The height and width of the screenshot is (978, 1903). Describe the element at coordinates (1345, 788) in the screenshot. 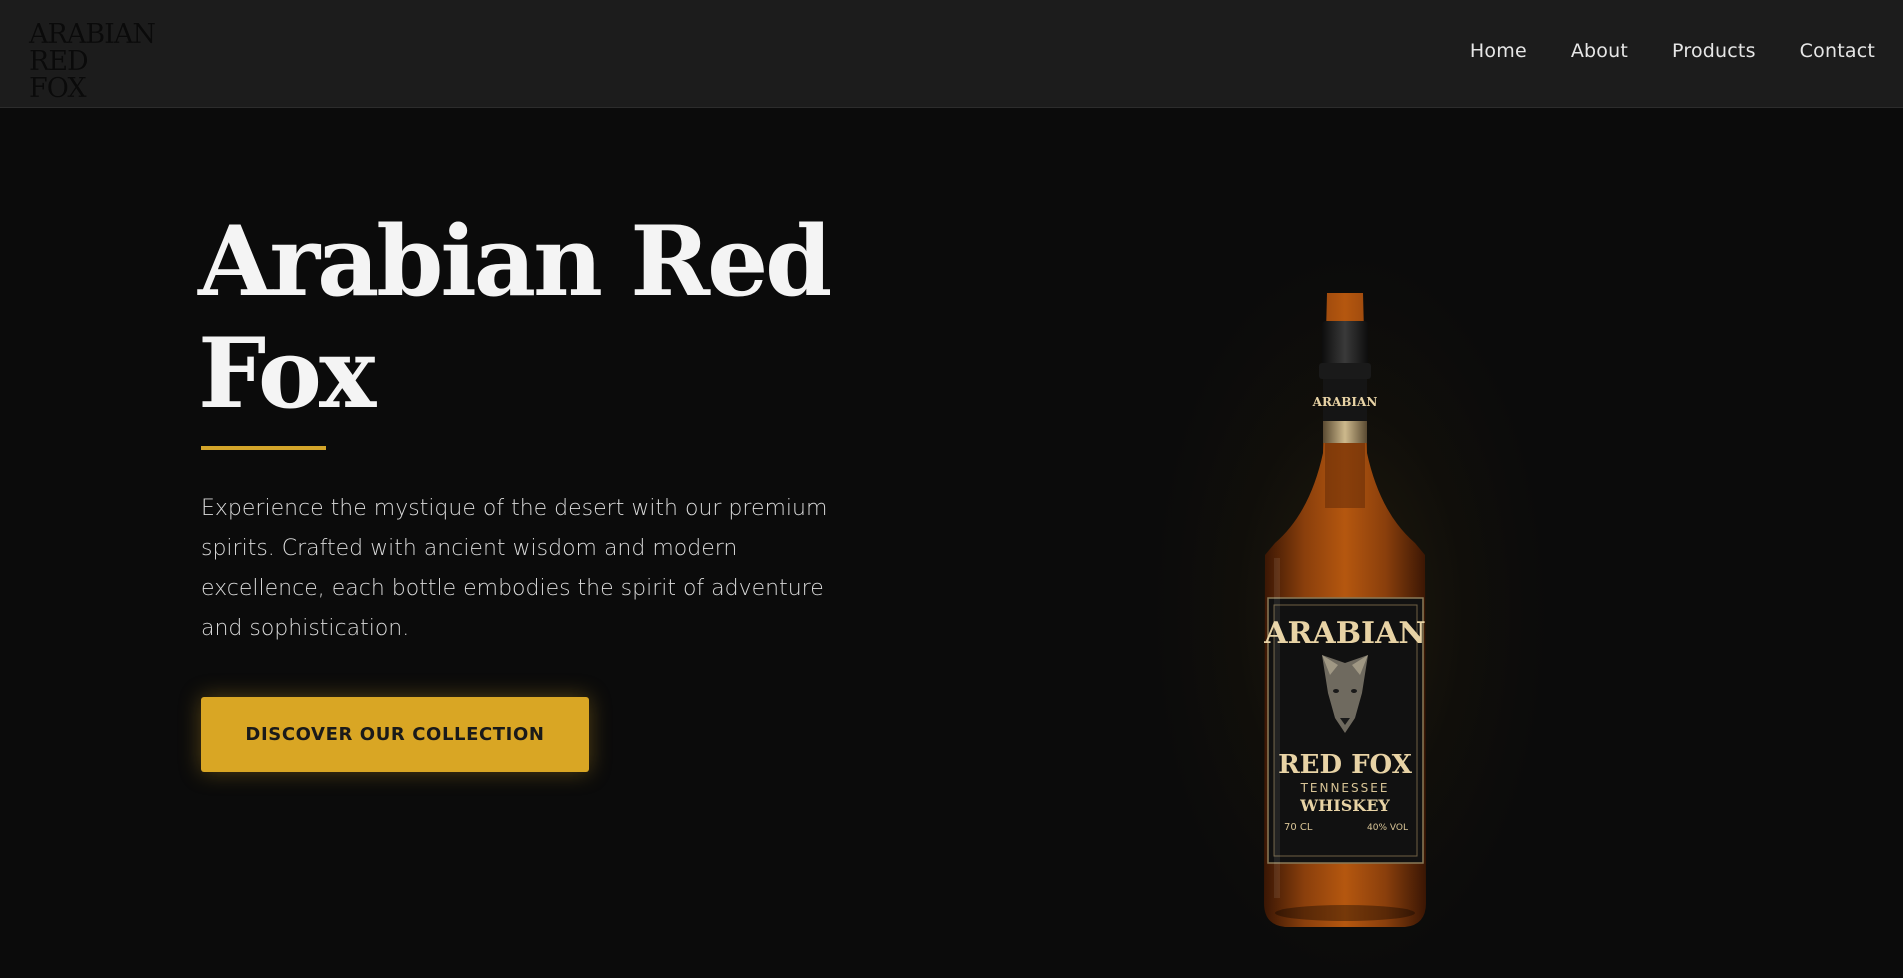

I see `label-origin: TENNESSEE` at that location.